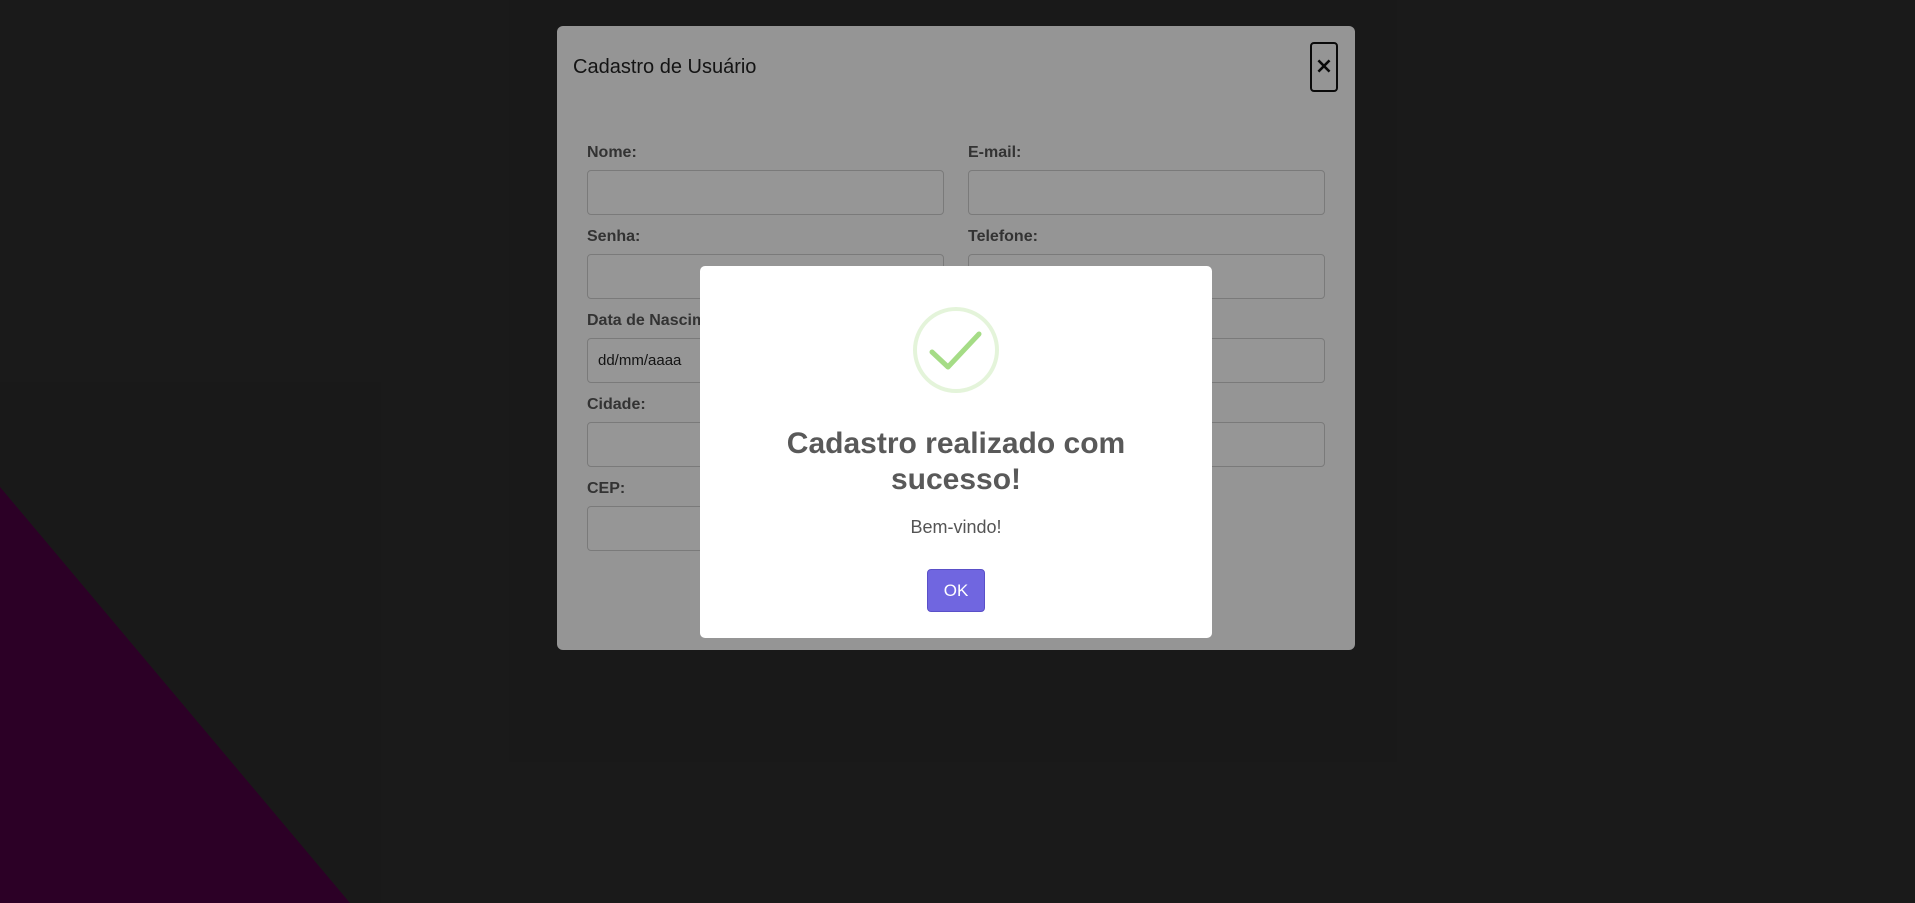  Describe the element at coordinates (956, 350) in the screenshot. I see `success-check-icon` at that location.